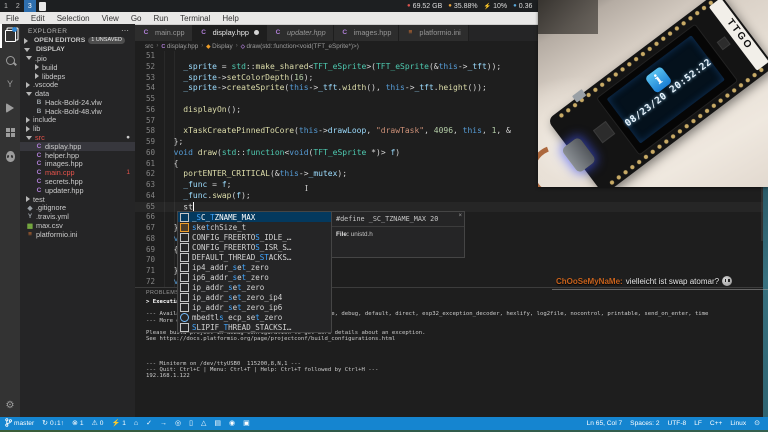  Describe the element at coordinates (246, 423) in the screenshot. I see `status-pio-terminal: ▣` at that location.